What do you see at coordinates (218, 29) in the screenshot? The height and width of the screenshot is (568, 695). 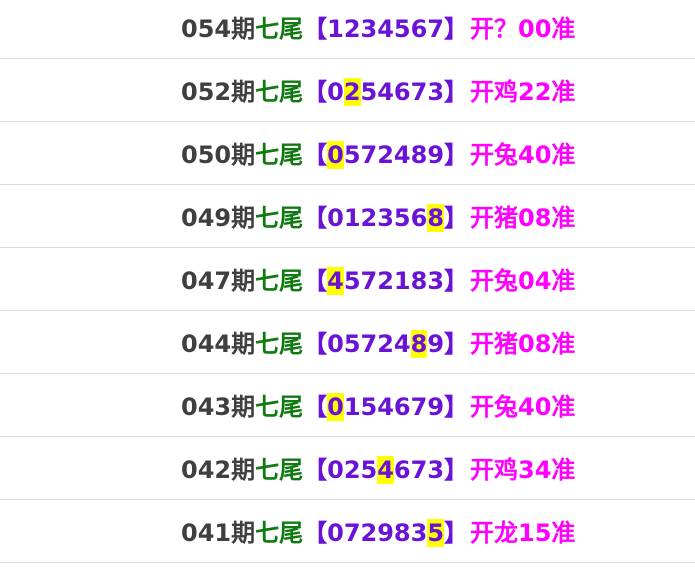 I see `period-number: 054期` at bounding box center [218, 29].